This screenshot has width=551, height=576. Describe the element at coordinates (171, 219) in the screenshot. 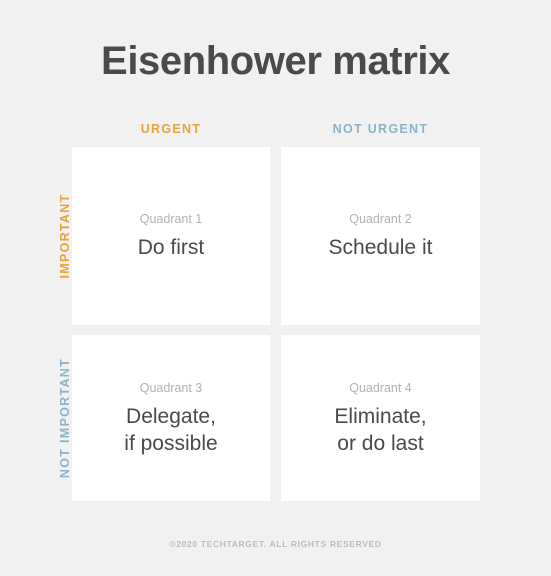

I see `quadrant-1-label: Quadrant 1` at that location.